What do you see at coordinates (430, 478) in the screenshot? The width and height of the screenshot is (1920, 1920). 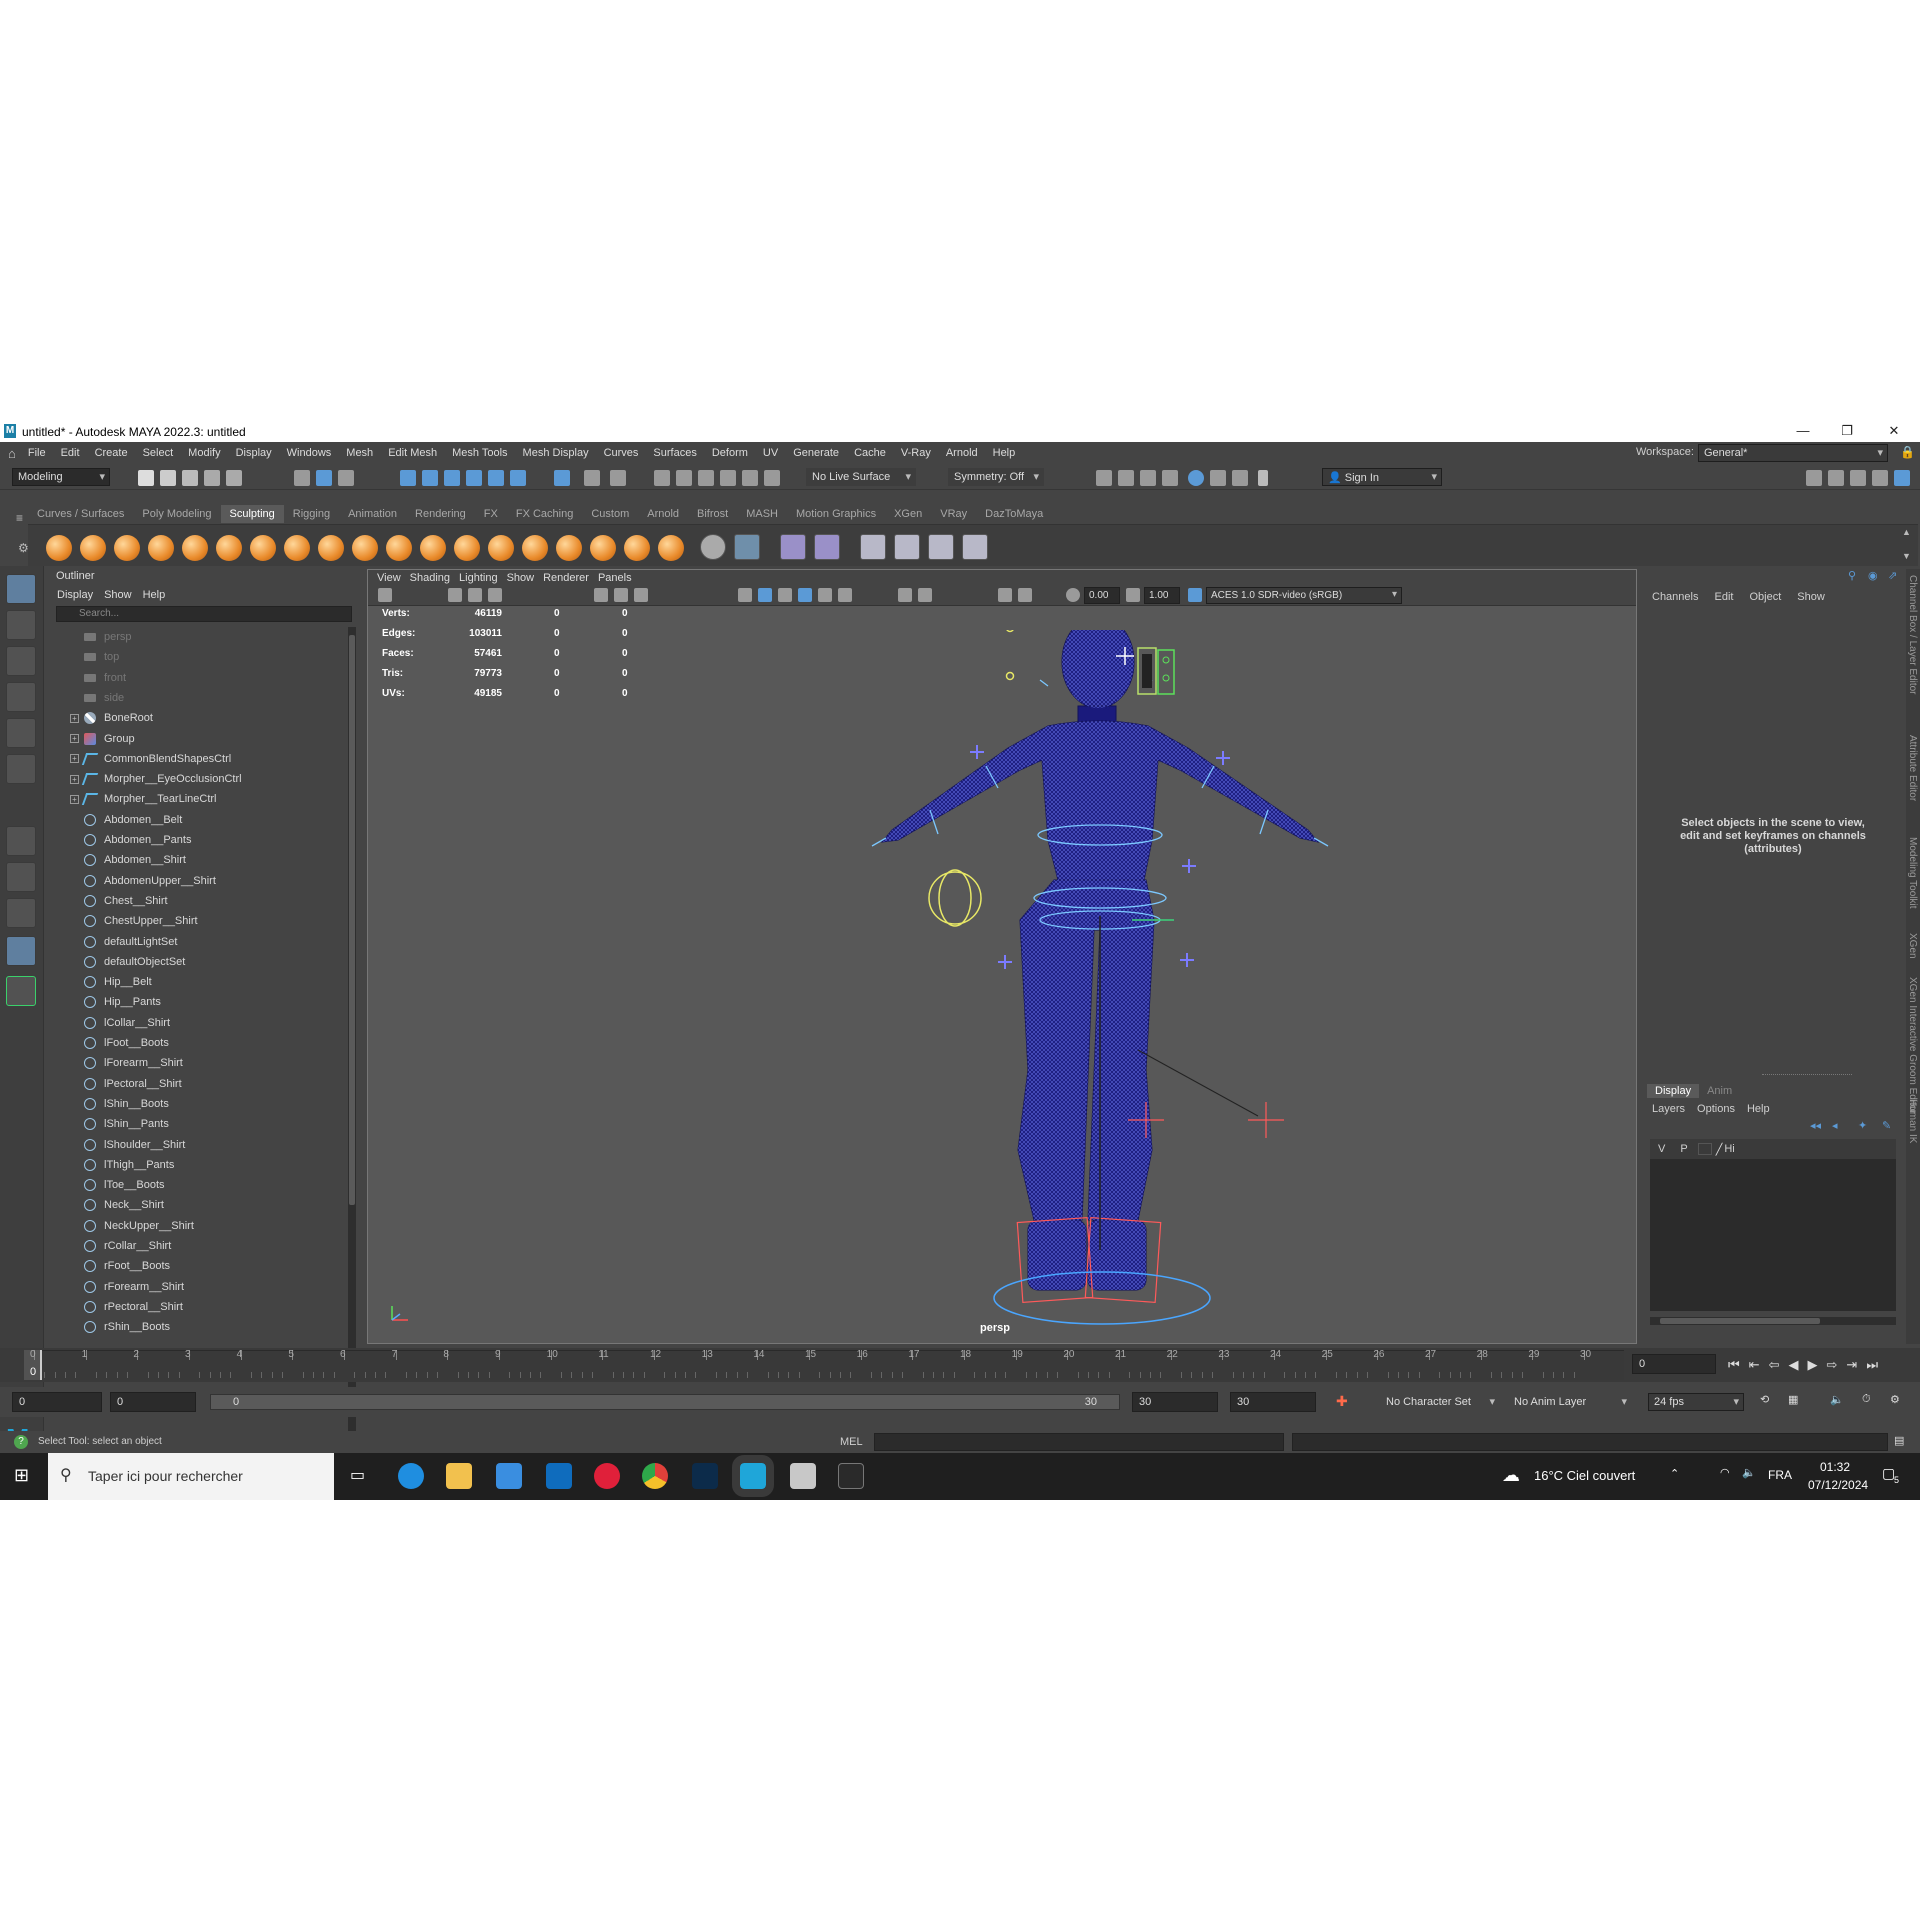 I see `snap-curve-icon` at bounding box center [430, 478].